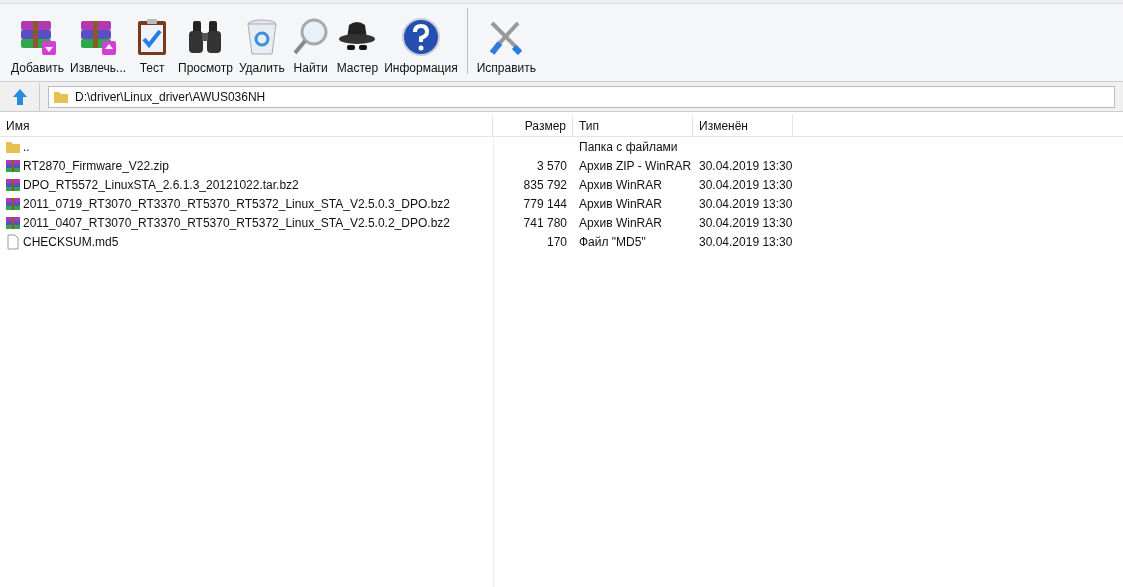 The width and height of the screenshot is (1123, 587). Describe the element at coordinates (246, 241) in the screenshot. I see `file-name-cell: CHECKSUM.md5` at that location.